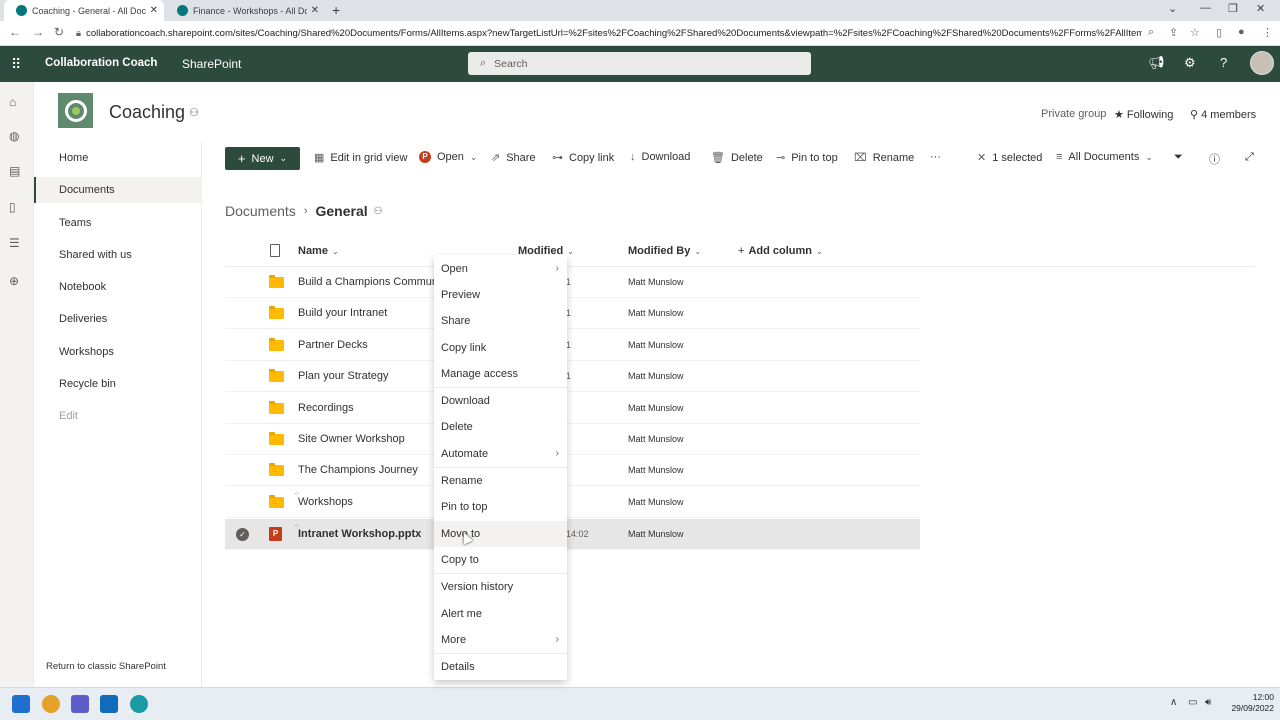  Describe the element at coordinates (1208, 702) in the screenshot. I see `volume-icon: 🔊︎` at that location.